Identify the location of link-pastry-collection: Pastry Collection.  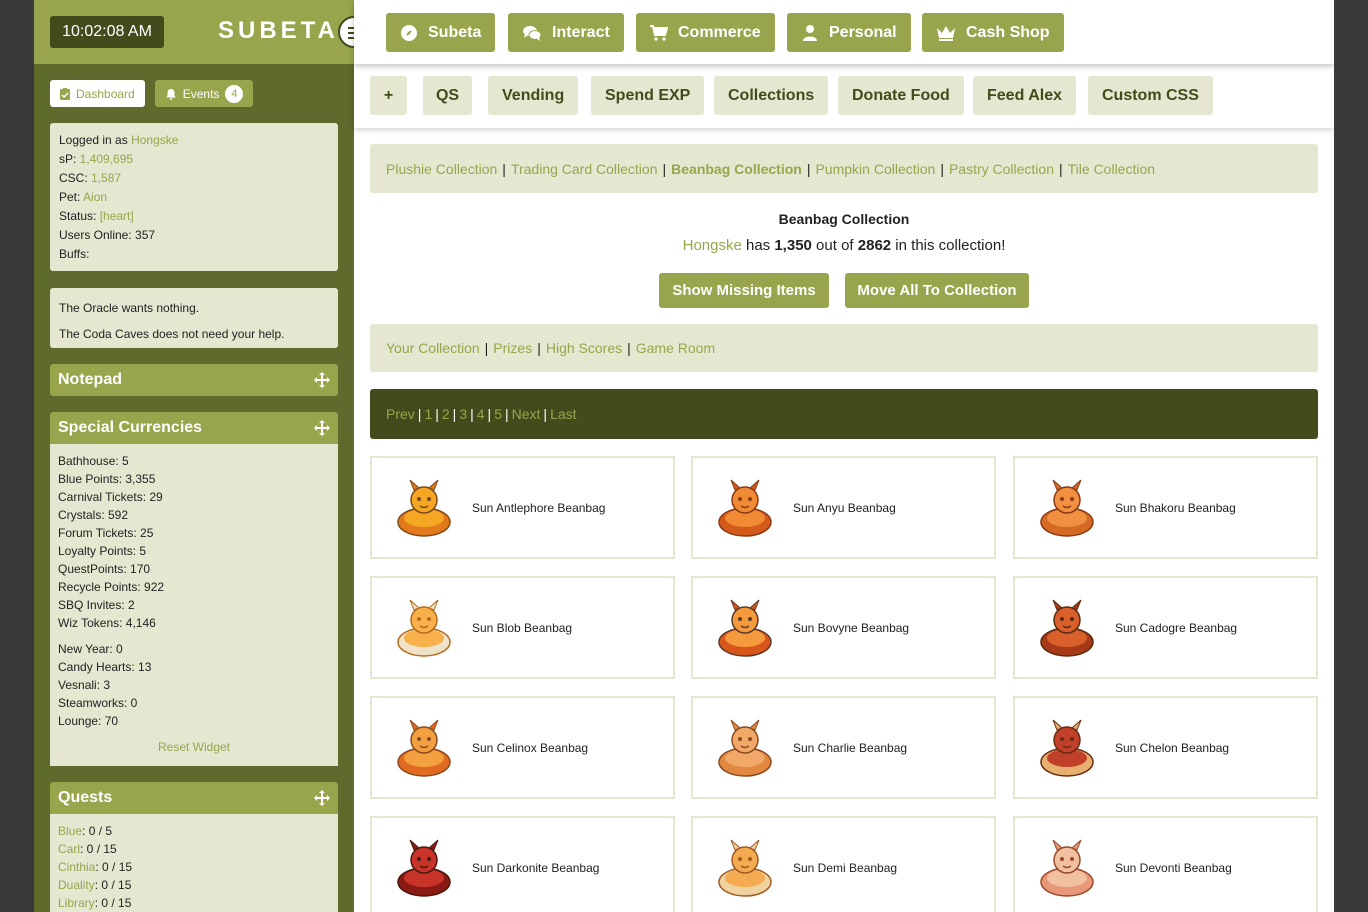
(1001, 169).